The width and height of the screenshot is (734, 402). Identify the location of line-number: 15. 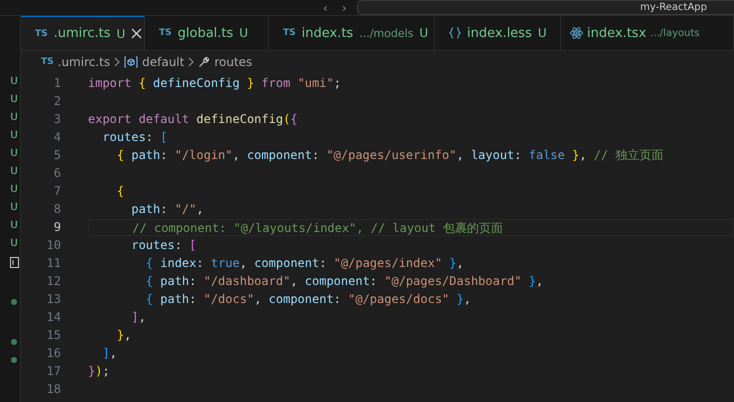
(54, 335).